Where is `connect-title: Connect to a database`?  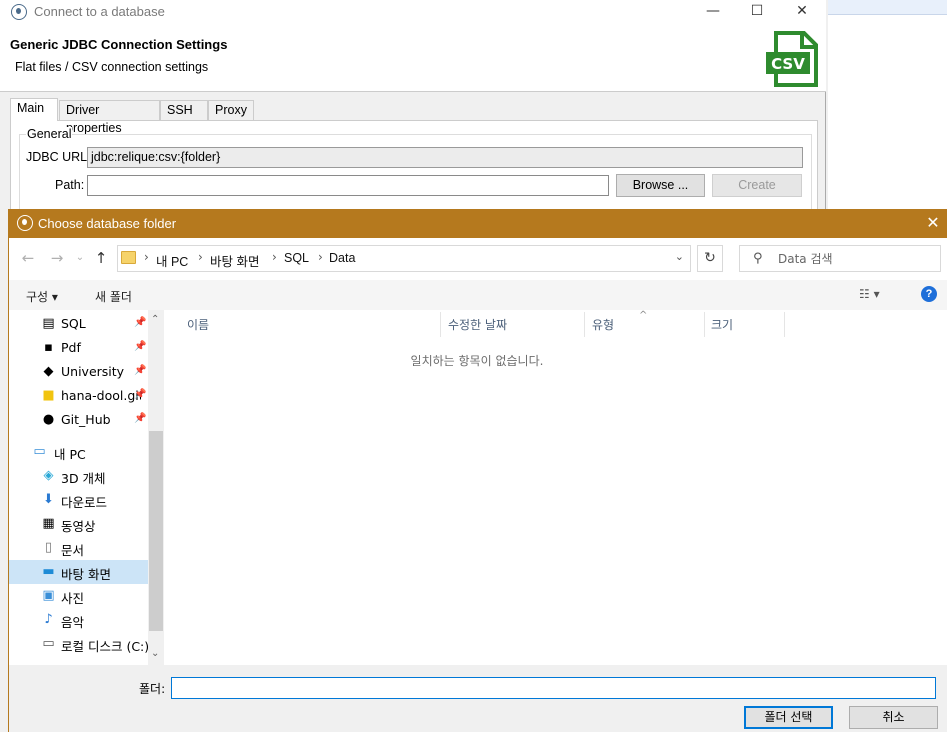 connect-title: Connect to a database is located at coordinates (99, 11).